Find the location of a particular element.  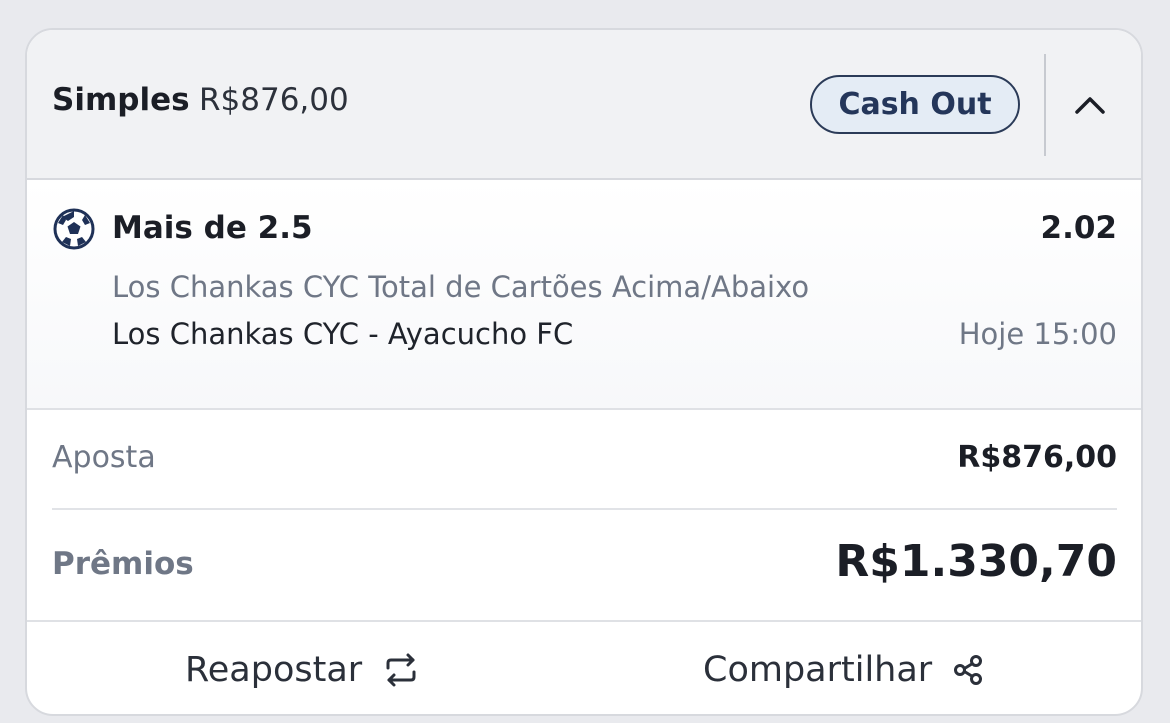

stake-label: Aposta is located at coordinates (104, 457).